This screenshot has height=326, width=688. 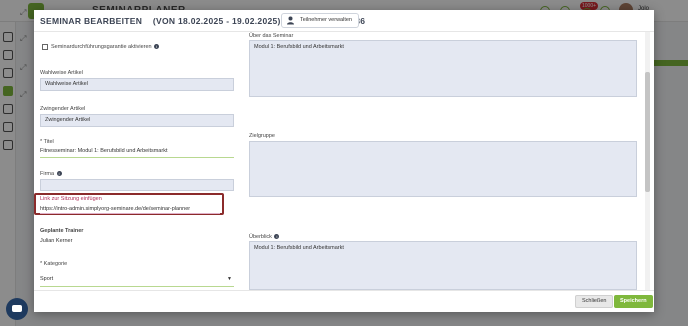 I want to click on modal-footer: Schließen Speichern, so click(x=344, y=301).